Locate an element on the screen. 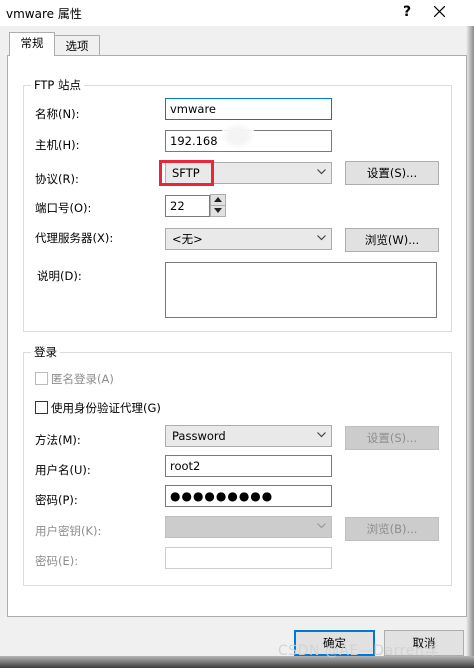 This screenshot has height=668, width=474. close-icon is located at coordinates (439, 11).